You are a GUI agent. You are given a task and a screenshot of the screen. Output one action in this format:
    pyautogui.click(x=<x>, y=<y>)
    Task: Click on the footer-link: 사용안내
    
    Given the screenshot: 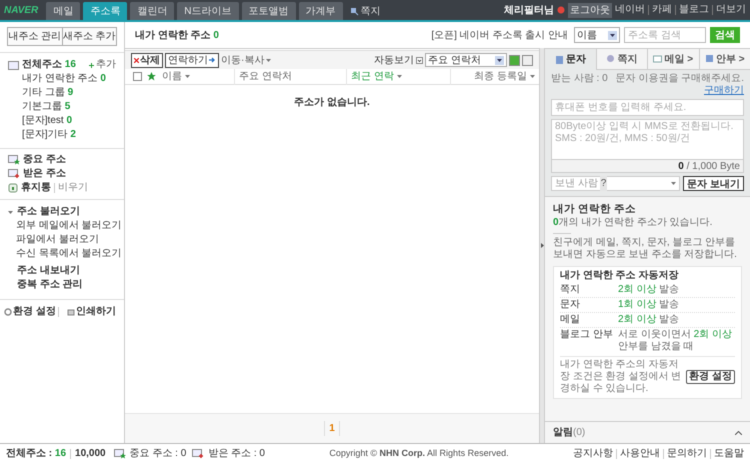 What is the action you would take?
    pyautogui.click(x=638, y=453)
    